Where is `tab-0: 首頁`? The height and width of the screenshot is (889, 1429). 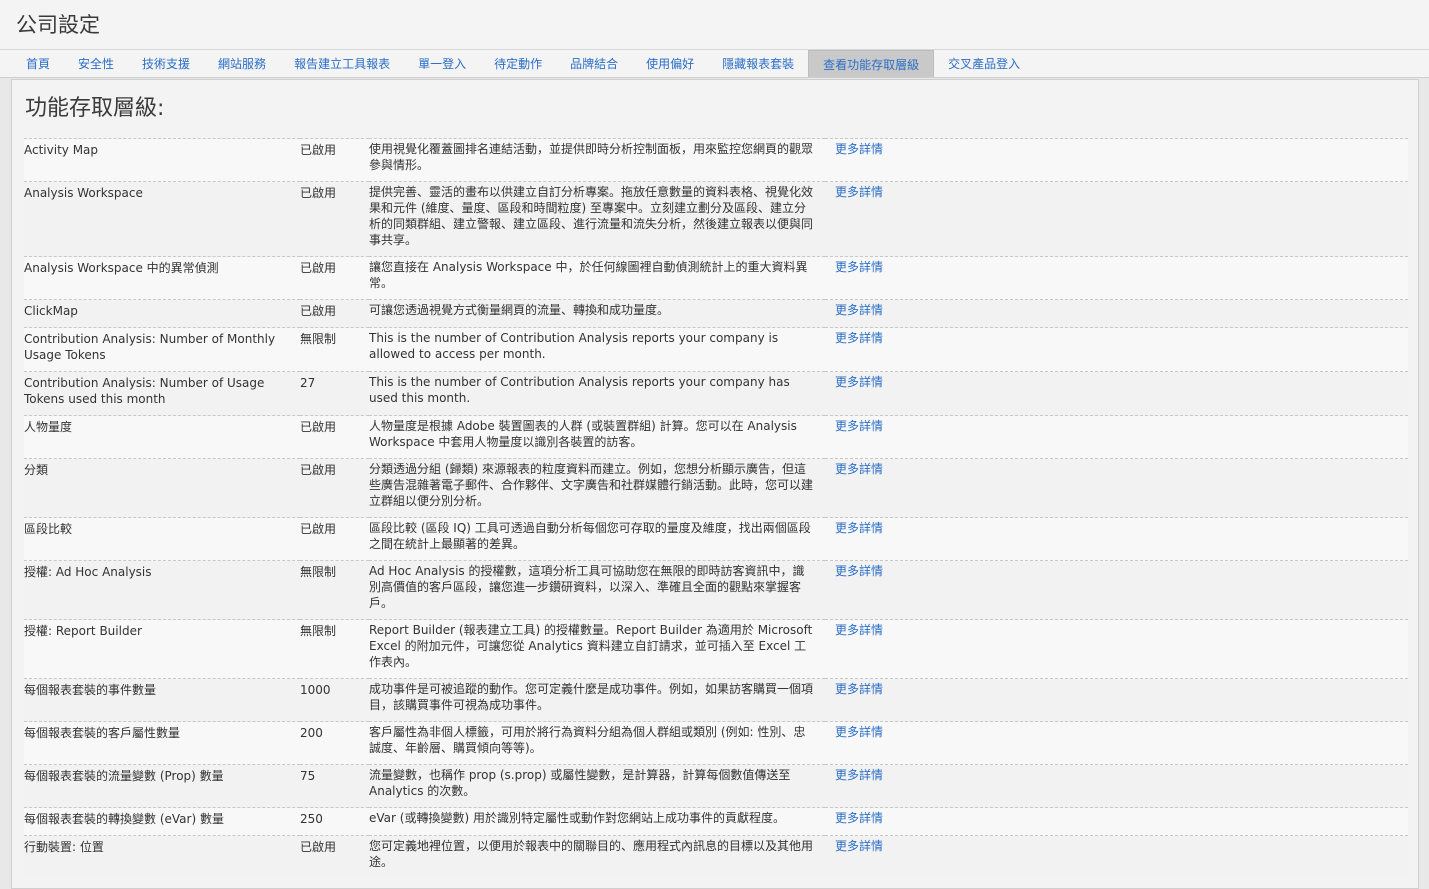
tab-0: 首頁 is located at coordinates (38, 63).